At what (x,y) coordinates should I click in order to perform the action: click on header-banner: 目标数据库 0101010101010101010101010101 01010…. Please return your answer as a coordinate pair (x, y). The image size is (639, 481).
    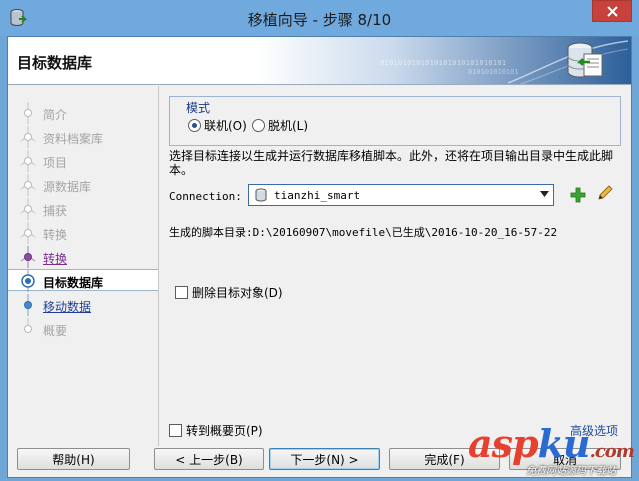
    Looking at the image, I should click on (319, 61).